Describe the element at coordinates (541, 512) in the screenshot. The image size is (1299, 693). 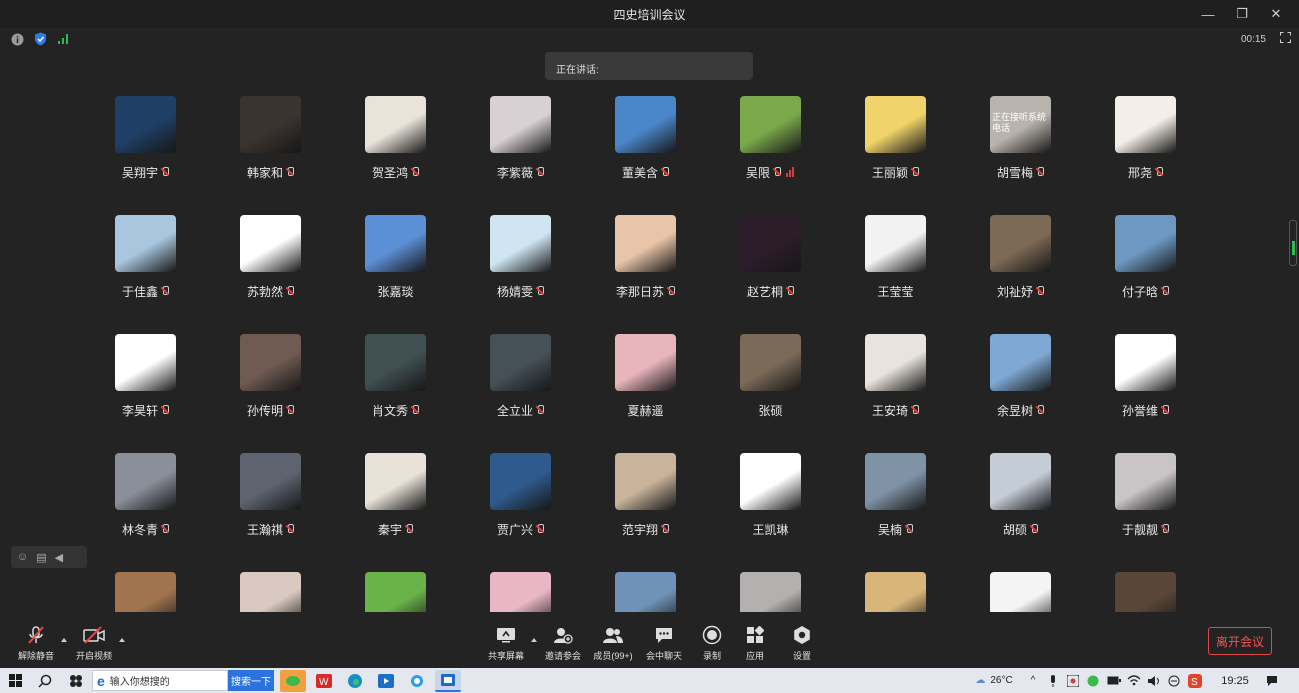
I see `participant-tile: 贾广兴` at that location.